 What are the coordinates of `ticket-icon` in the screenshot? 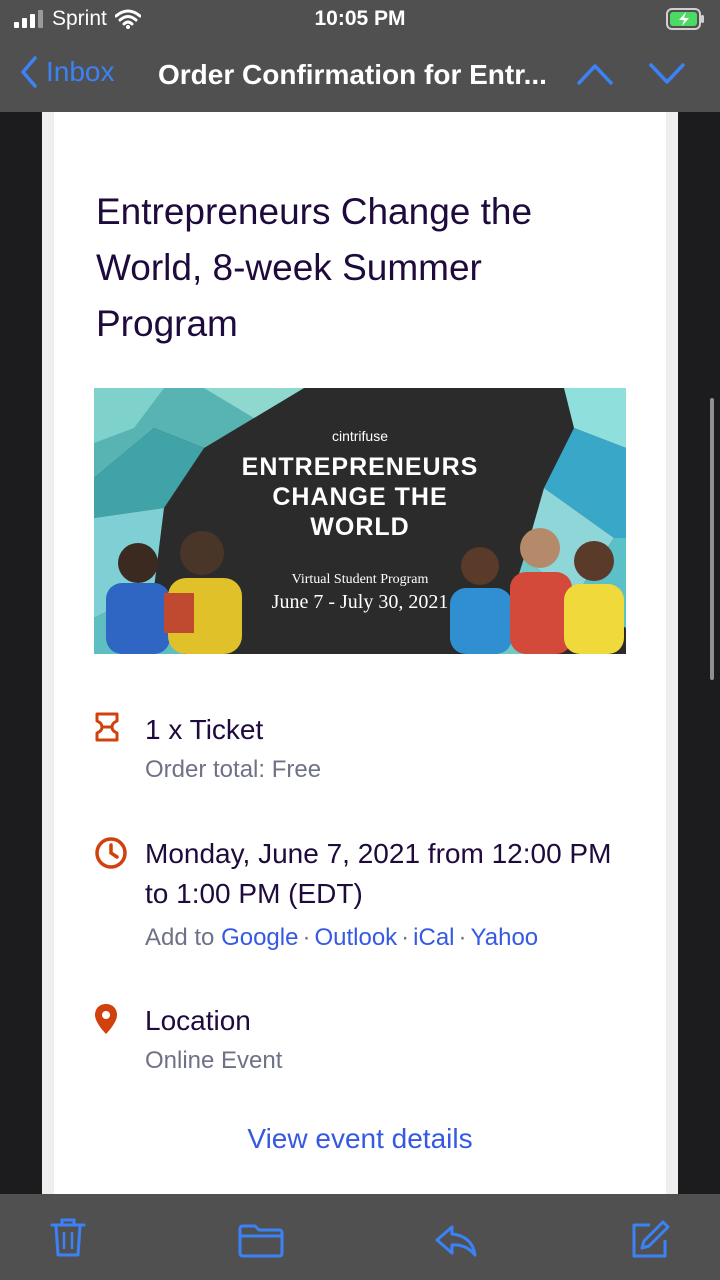 It's located at (107, 729).